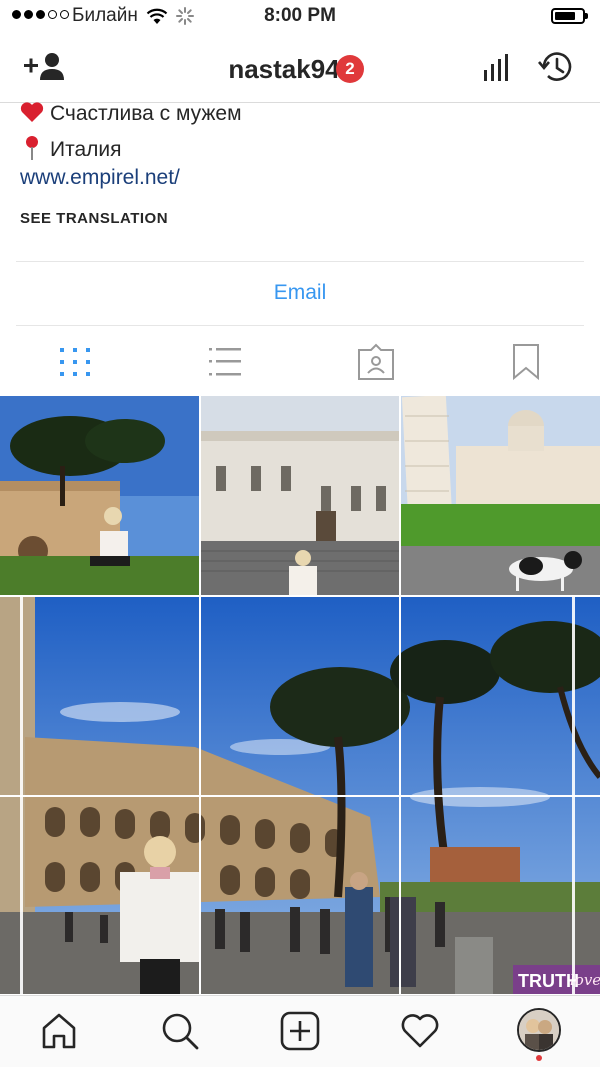 This screenshot has width=600, height=1067. What do you see at coordinates (94, 218) in the screenshot?
I see `see-translation-button: SEE TRANSLATION` at bounding box center [94, 218].